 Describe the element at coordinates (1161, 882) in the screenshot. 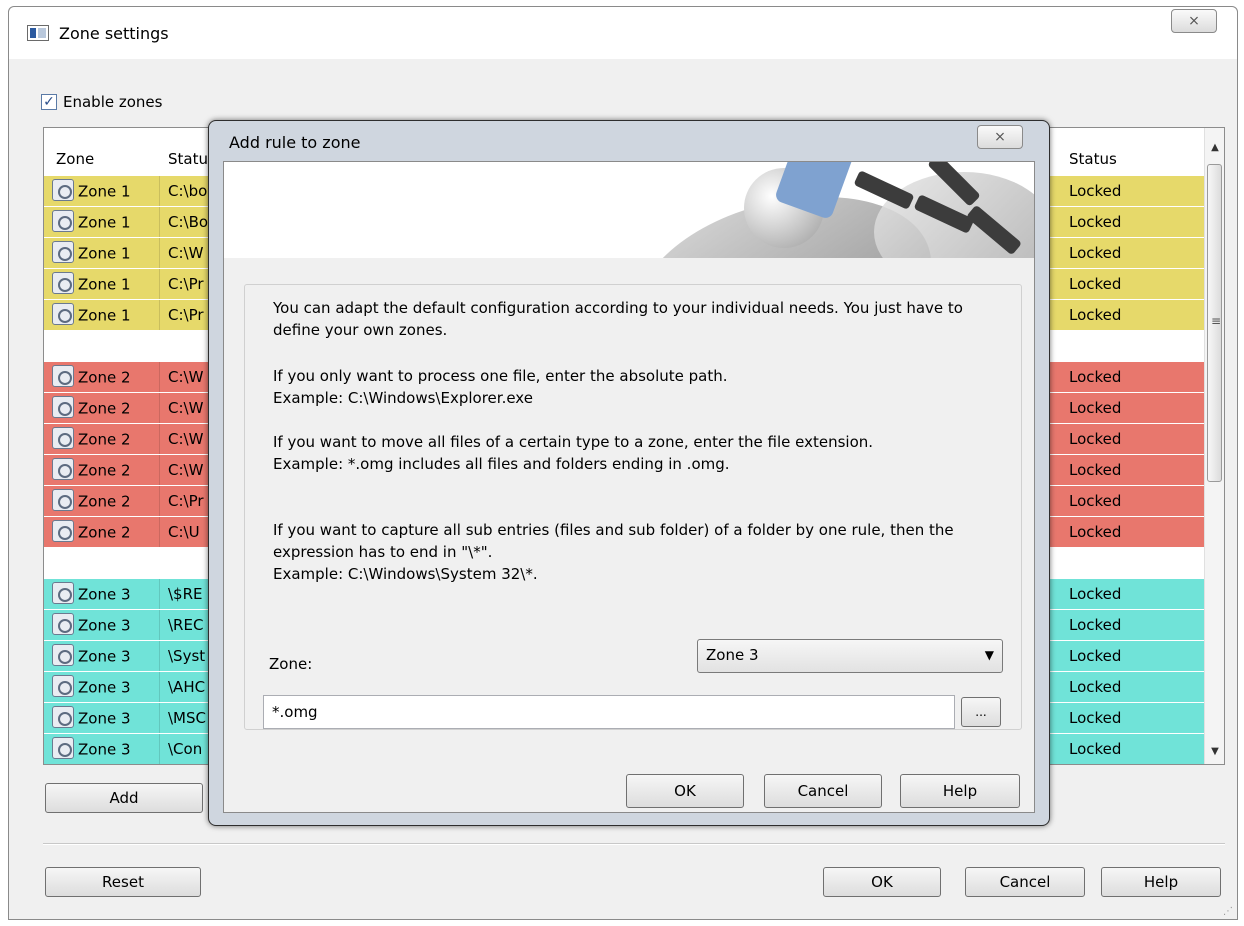

I see `help-button: Help` at that location.